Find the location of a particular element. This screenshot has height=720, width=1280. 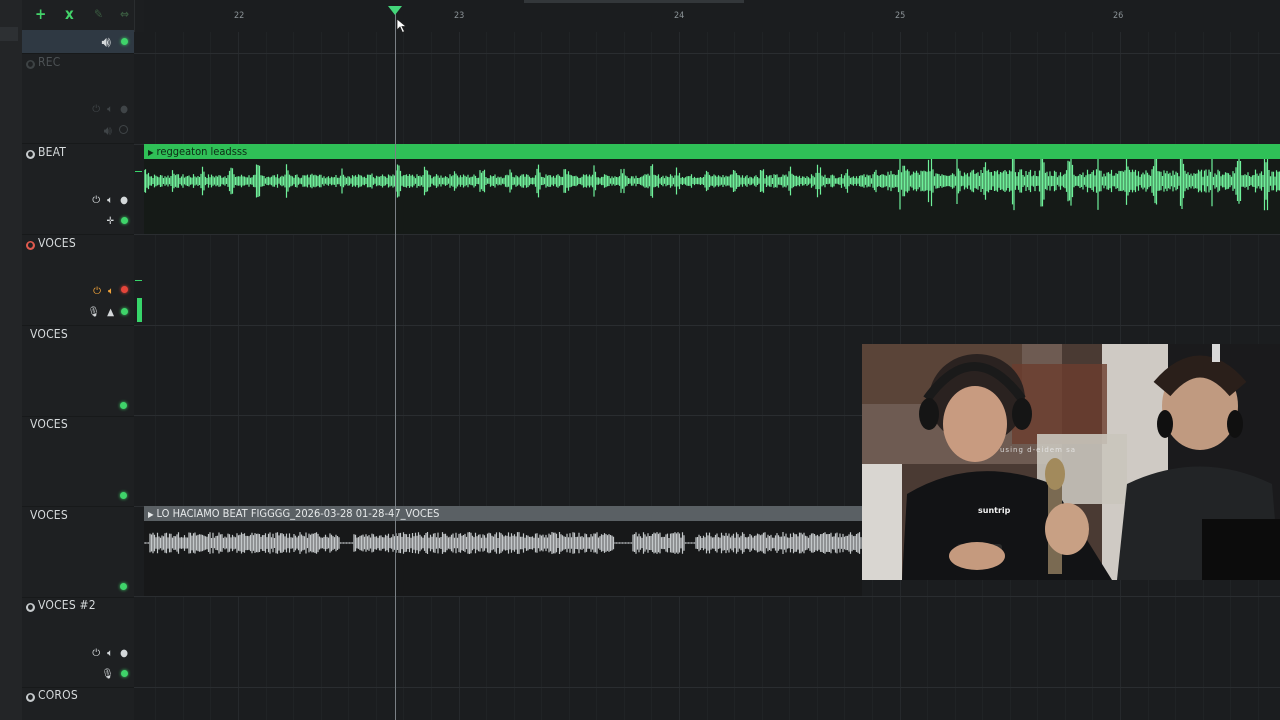

playhead-line is located at coordinates (395, 367).